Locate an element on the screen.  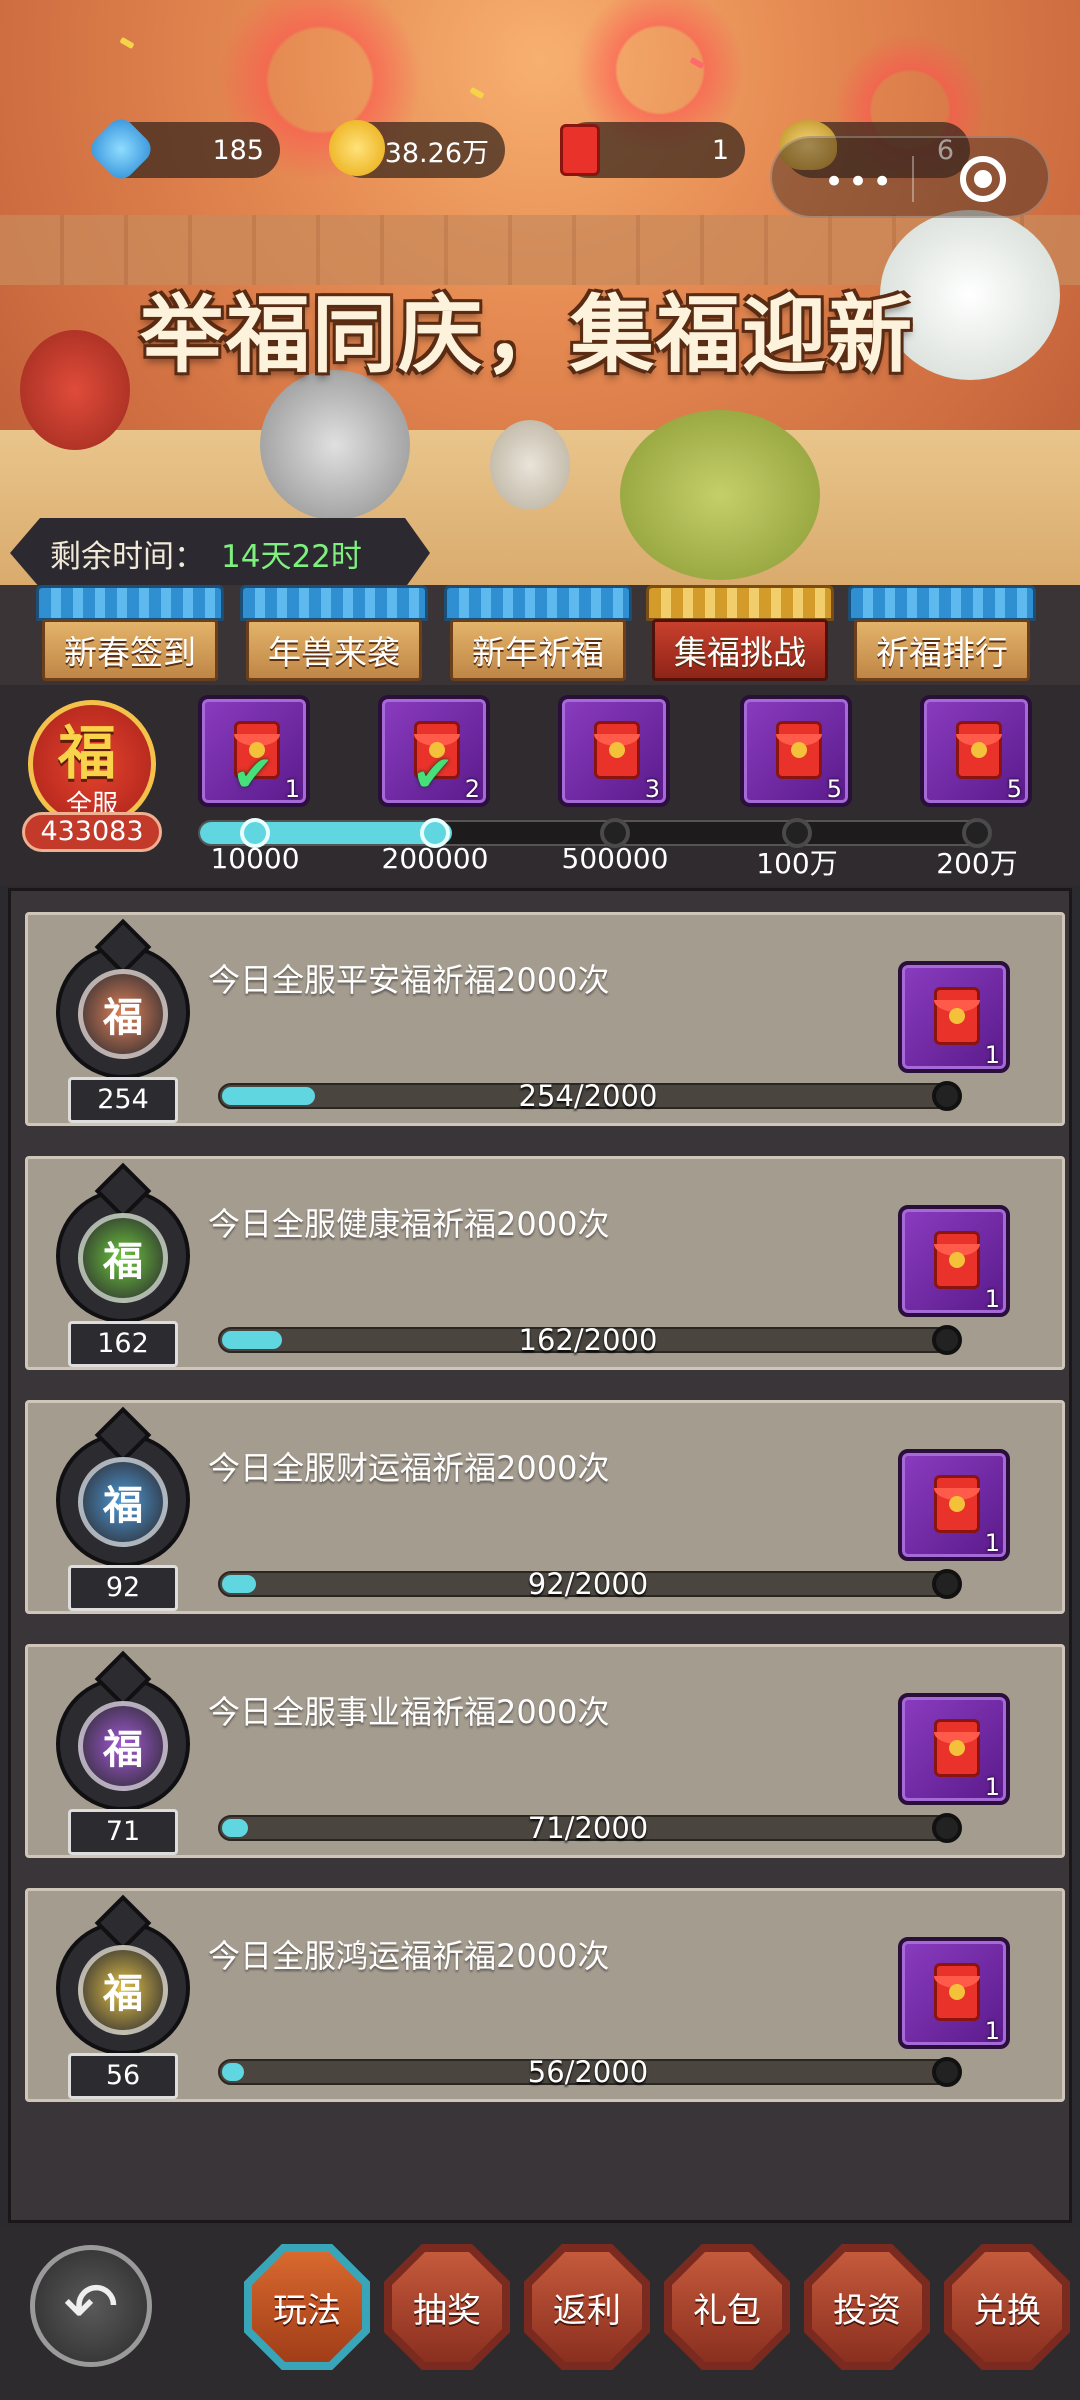
milestone-threshold: 100万 is located at coordinates (797, 863).